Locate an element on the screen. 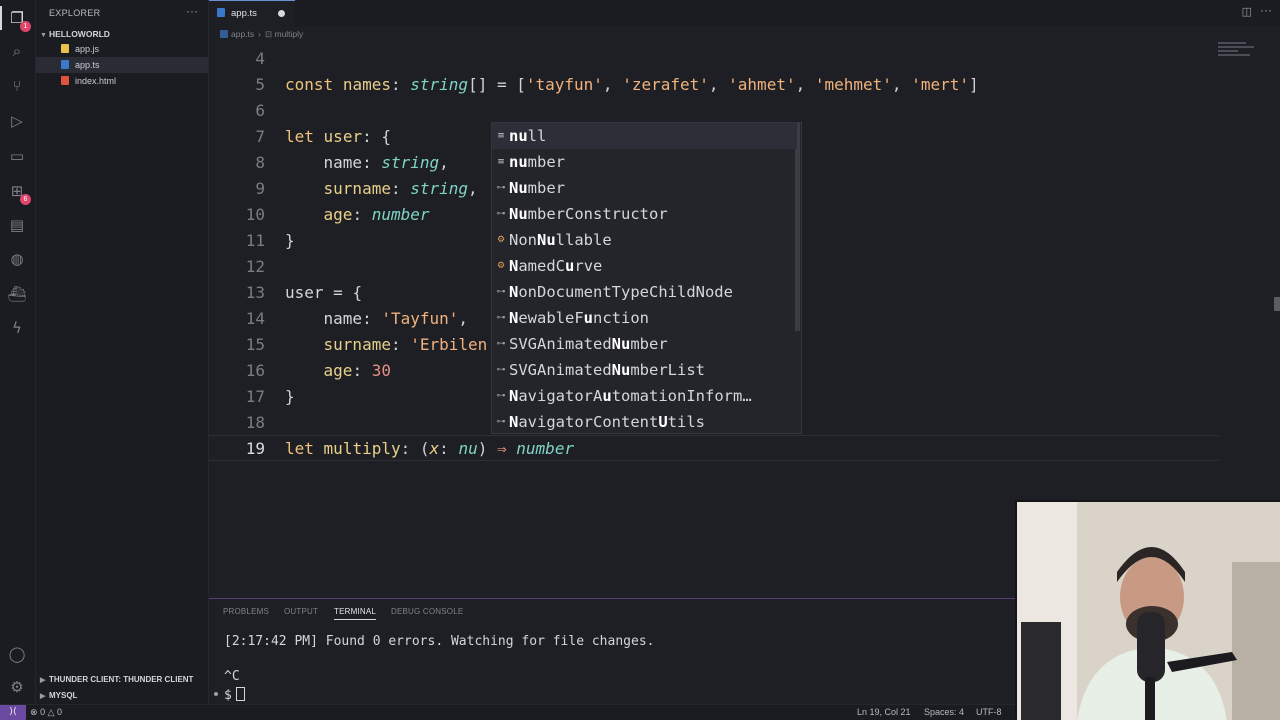 The width and height of the screenshot is (1280, 720). html-file-icon is located at coordinates (65, 80).